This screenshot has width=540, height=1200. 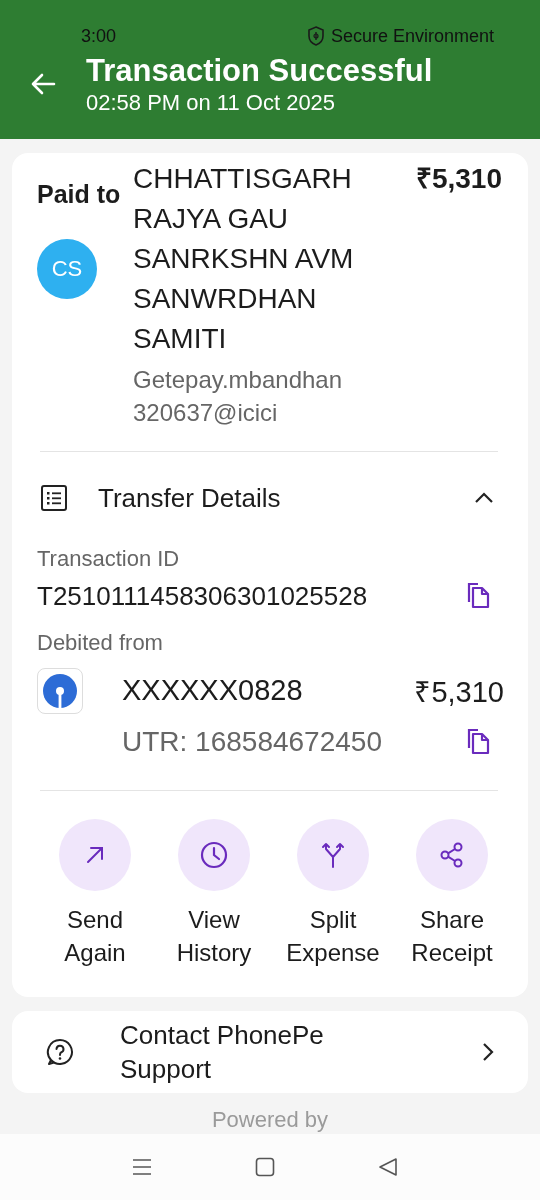 What do you see at coordinates (388, 1167) in the screenshot?
I see `back-triangle-icon` at bounding box center [388, 1167].